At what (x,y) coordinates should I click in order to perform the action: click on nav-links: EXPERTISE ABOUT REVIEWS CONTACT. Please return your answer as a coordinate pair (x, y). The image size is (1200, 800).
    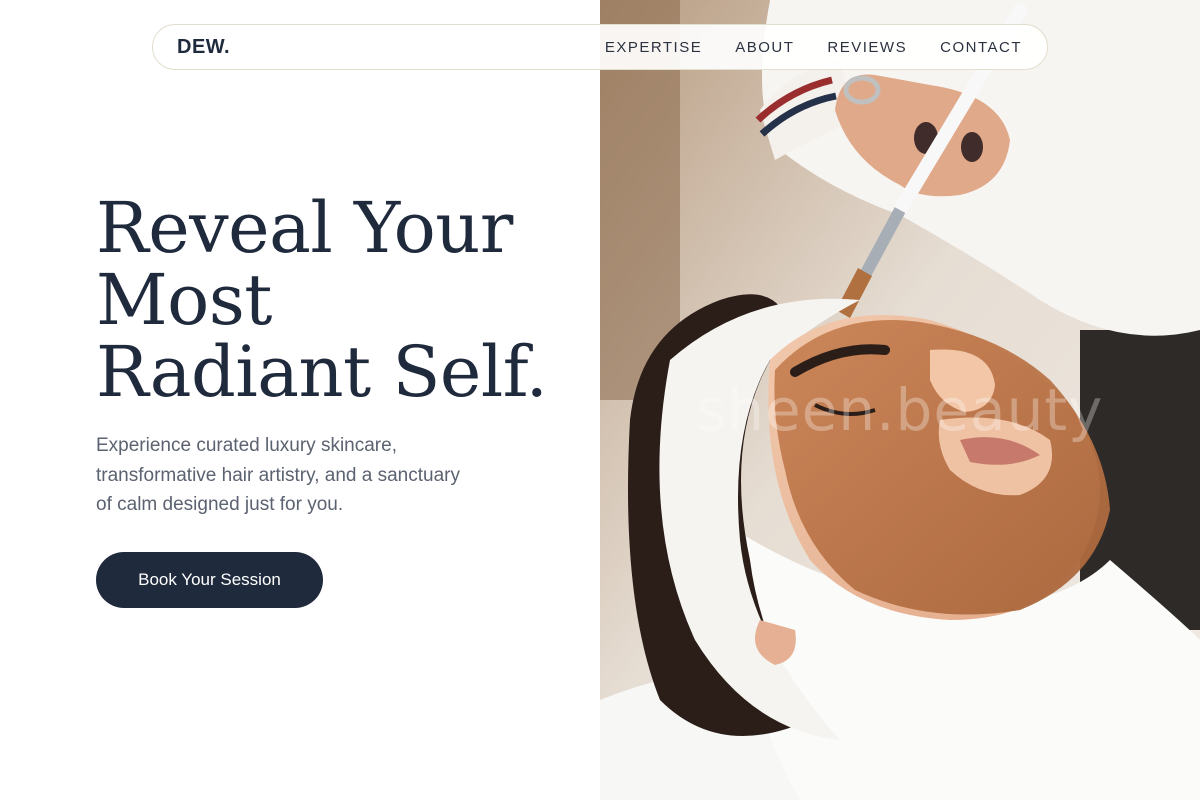
    Looking at the image, I should click on (813, 47).